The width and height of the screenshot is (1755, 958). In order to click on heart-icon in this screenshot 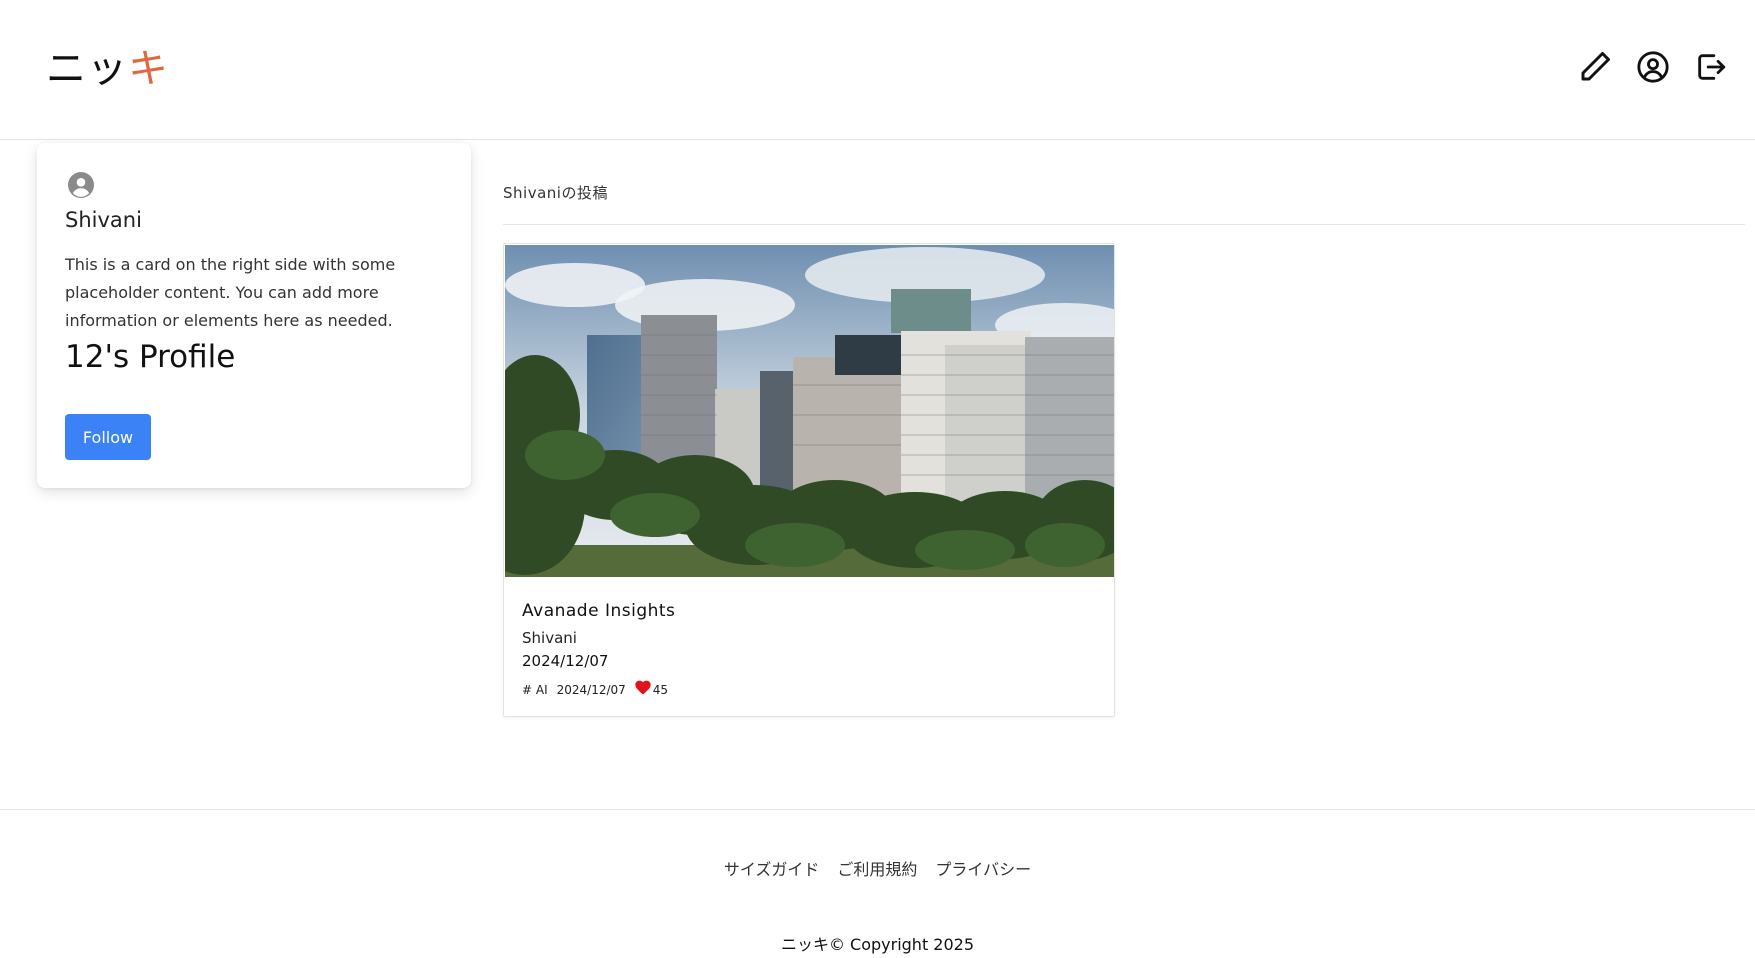, I will do `click(643, 690)`.